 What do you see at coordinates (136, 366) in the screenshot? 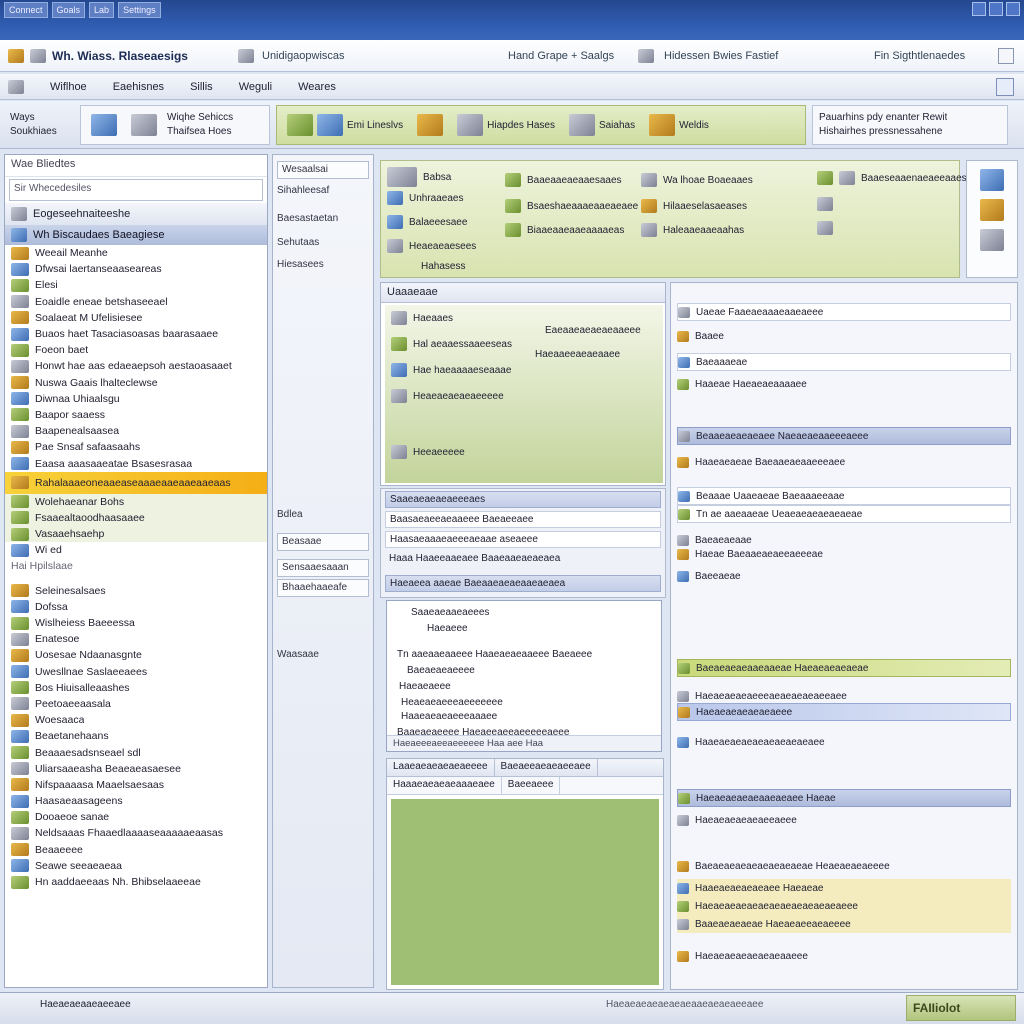
I see `list-item: Honwt hae aas edaeaepsoh aestaoasaaet` at bounding box center [136, 366].